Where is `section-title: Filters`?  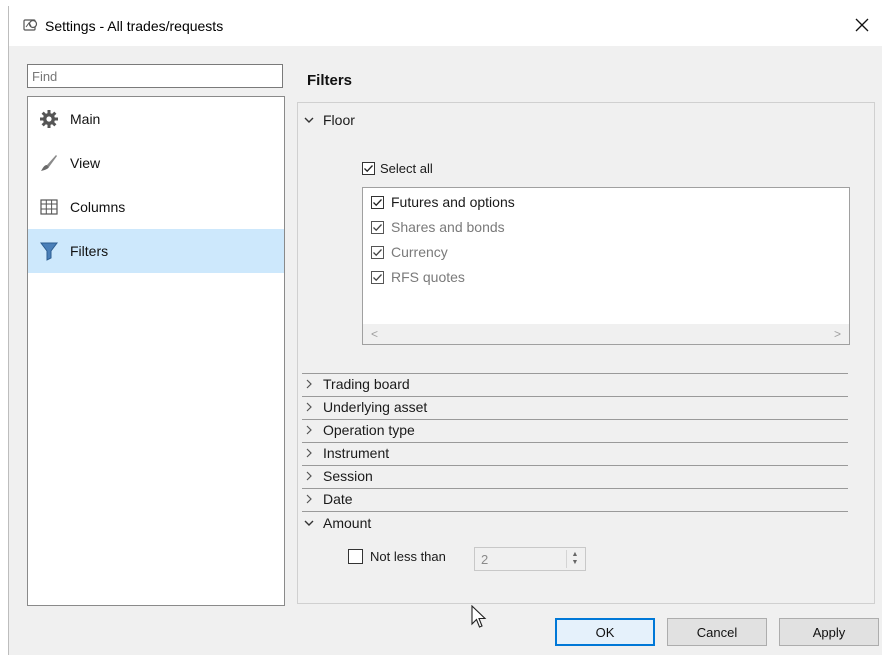 section-title: Filters is located at coordinates (330, 80).